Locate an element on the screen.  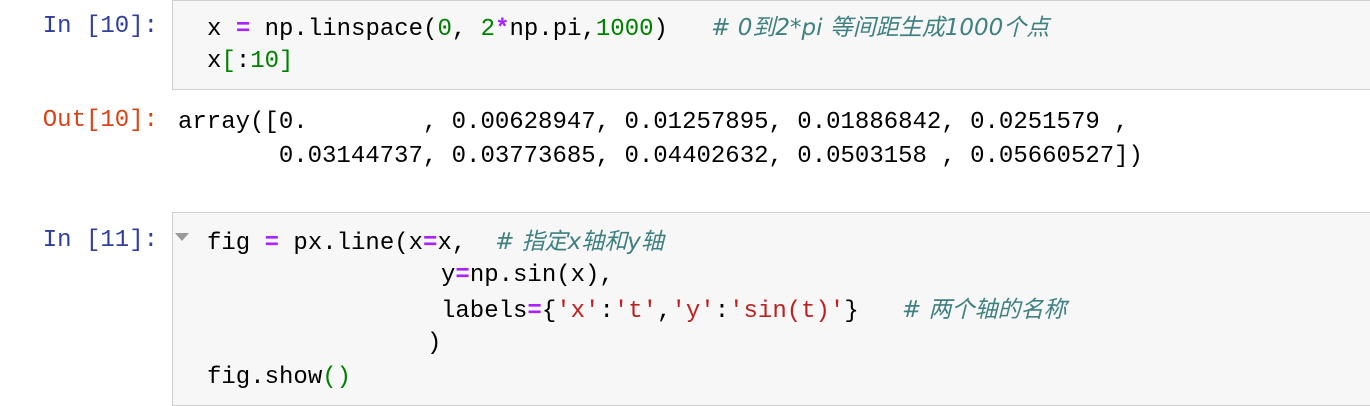
code-line: fig = px.line(x=x, # 指定x轴和y轴 is located at coordinates (435, 243).